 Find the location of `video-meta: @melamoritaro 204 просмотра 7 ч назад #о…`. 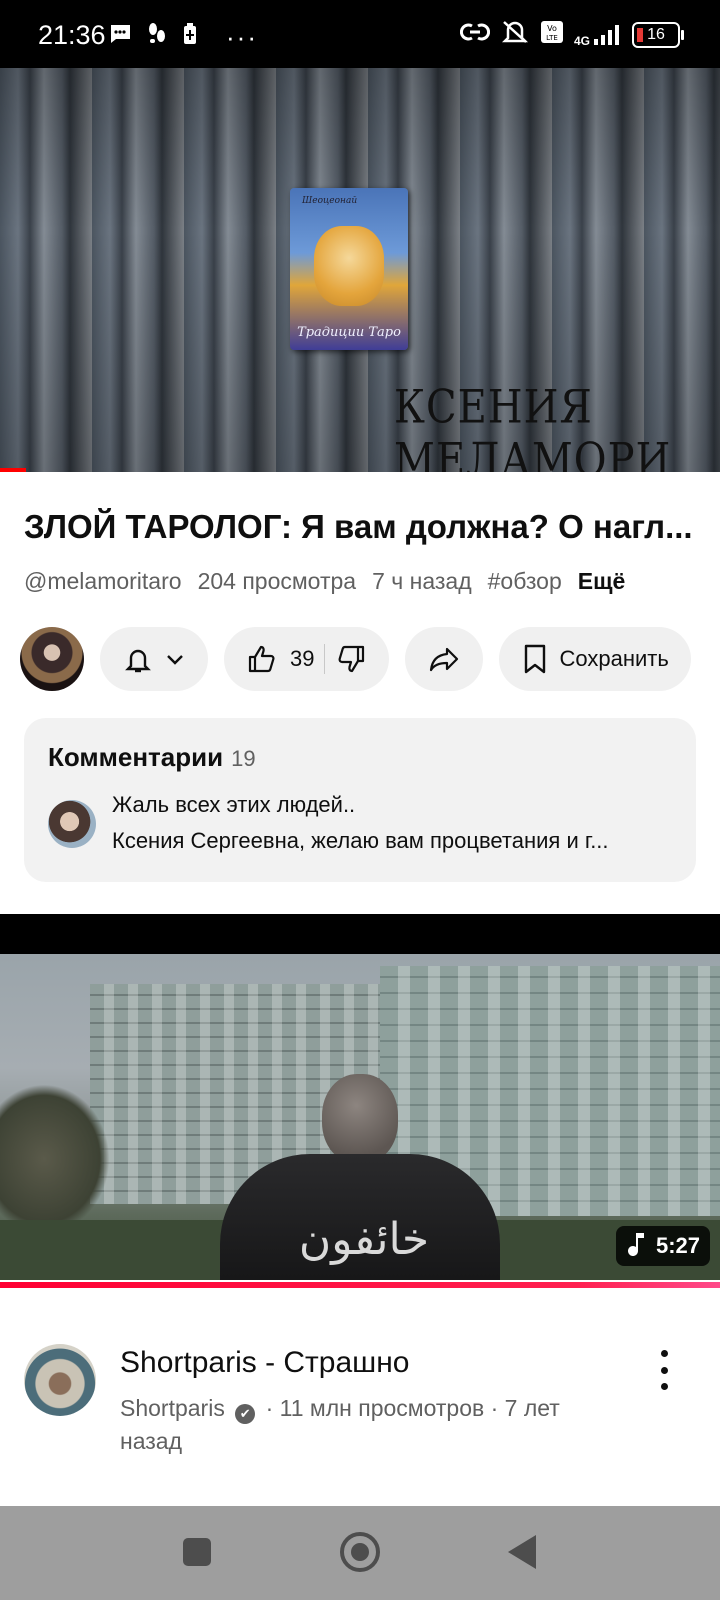

video-meta: @melamoritaro 204 просмотра 7 ч назад #о… is located at coordinates (324, 581).